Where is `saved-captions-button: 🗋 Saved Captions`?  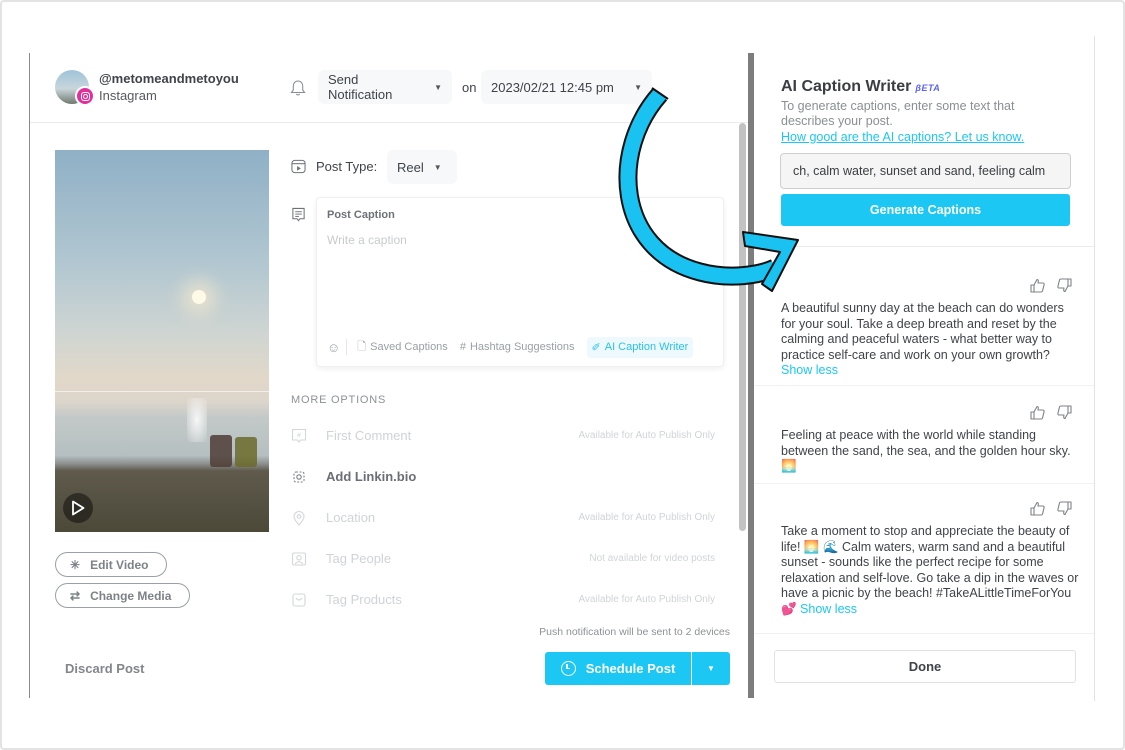 saved-captions-button: 🗋 Saved Captions is located at coordinates (402, 347).